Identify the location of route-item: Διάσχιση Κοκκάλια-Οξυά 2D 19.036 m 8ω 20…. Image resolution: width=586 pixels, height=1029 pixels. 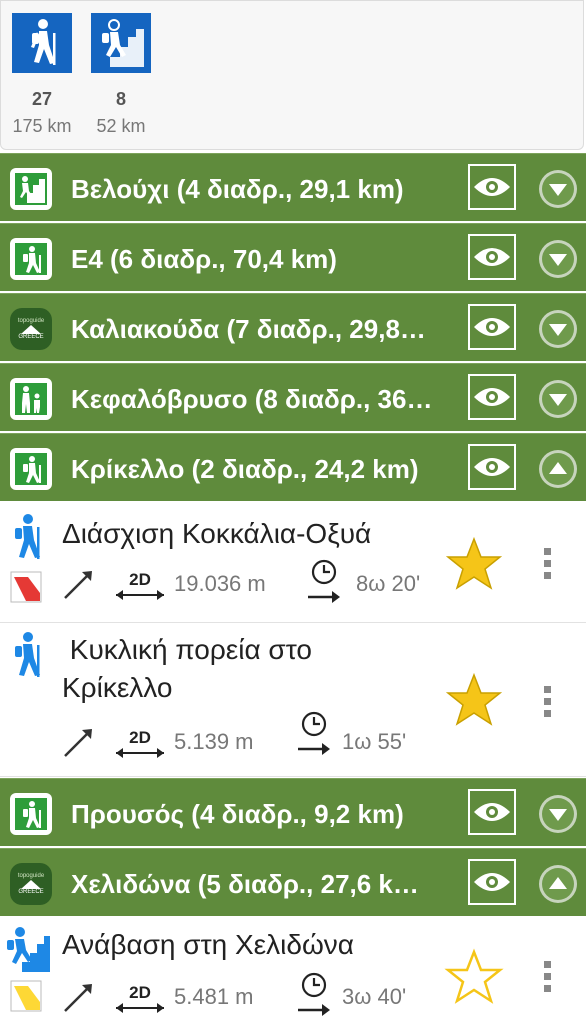
(293, 563).